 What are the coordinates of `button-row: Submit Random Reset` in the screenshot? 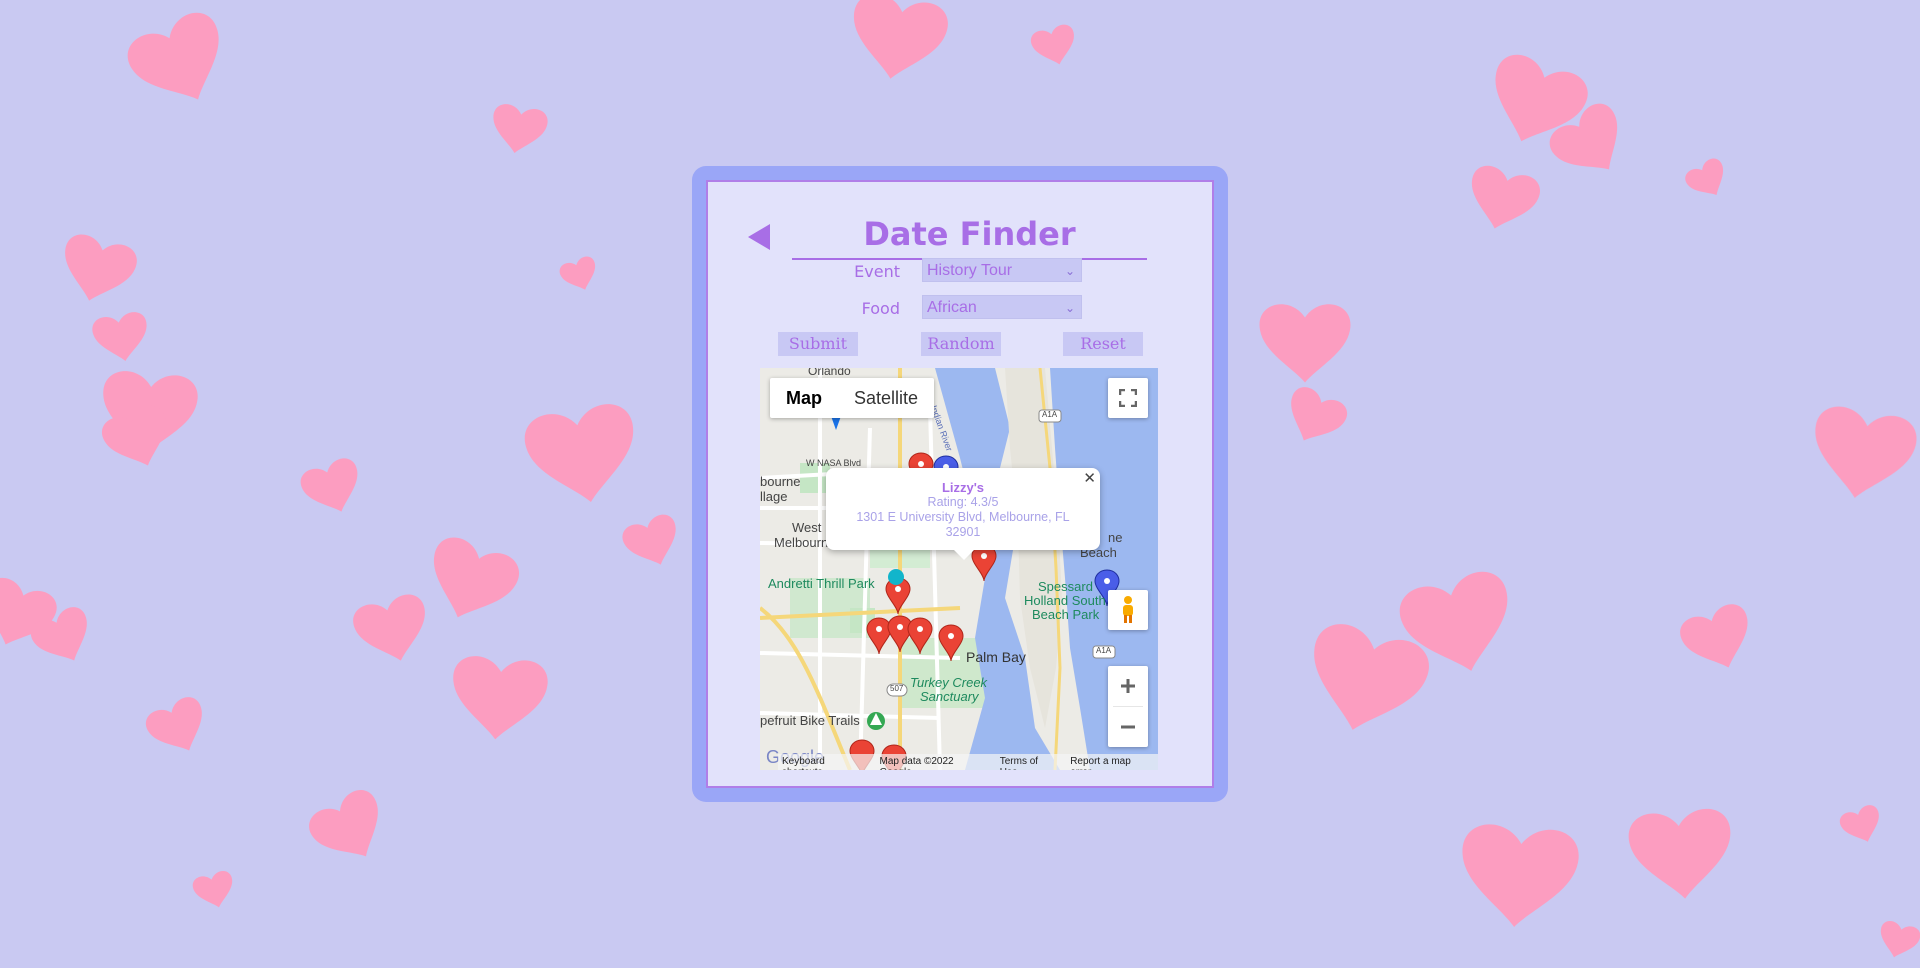 It's located at (960, 345).